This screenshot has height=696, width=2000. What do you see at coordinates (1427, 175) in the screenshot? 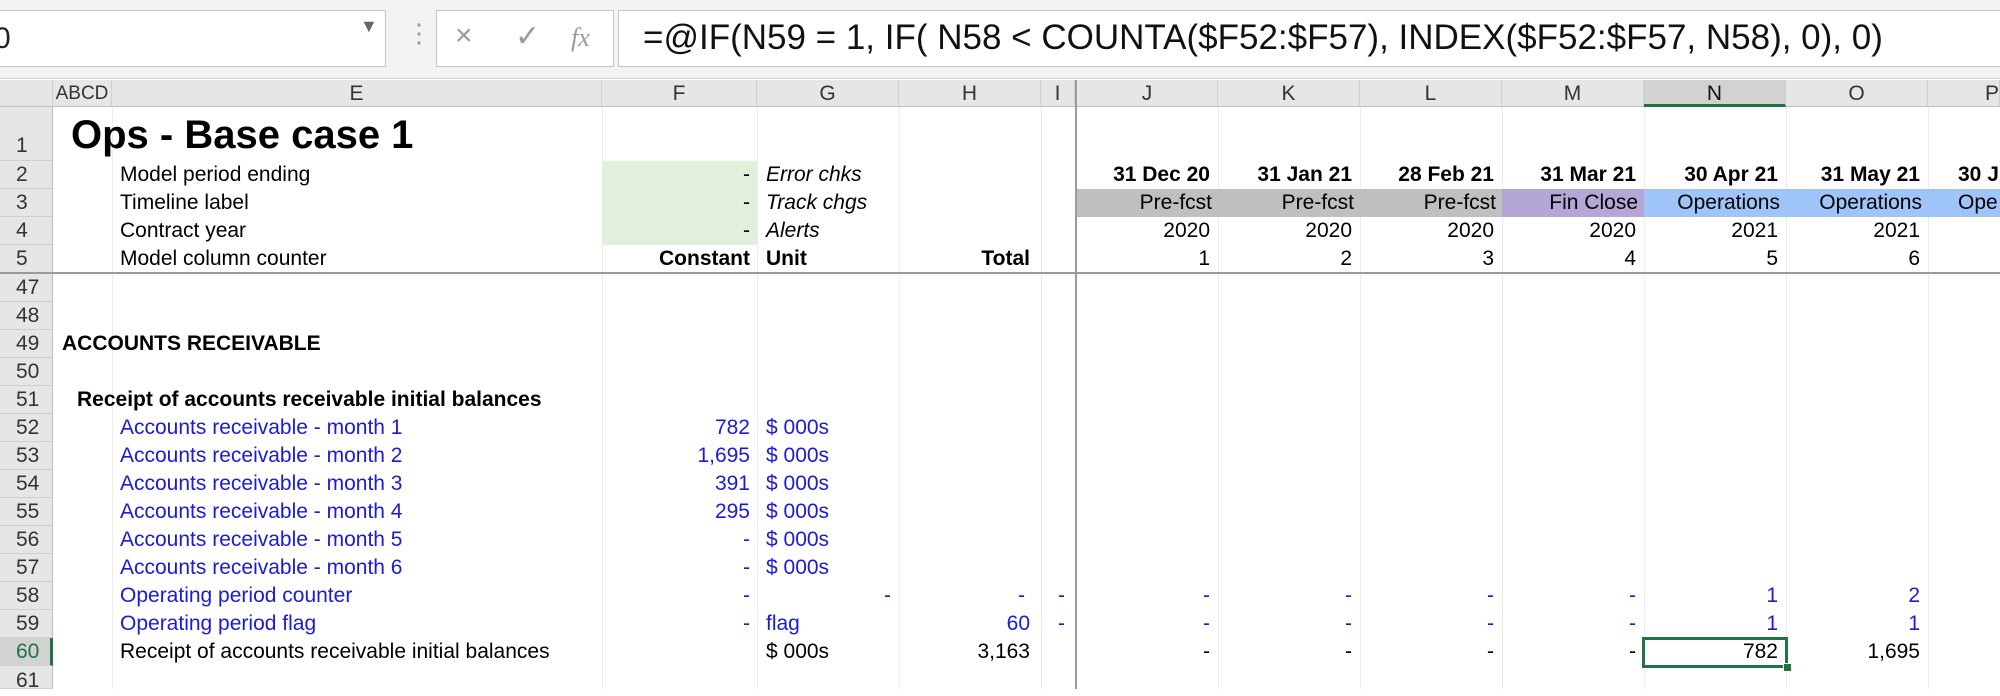
I see `timeline-date: 28 Feb 21` at bounding box center [1427, 175].